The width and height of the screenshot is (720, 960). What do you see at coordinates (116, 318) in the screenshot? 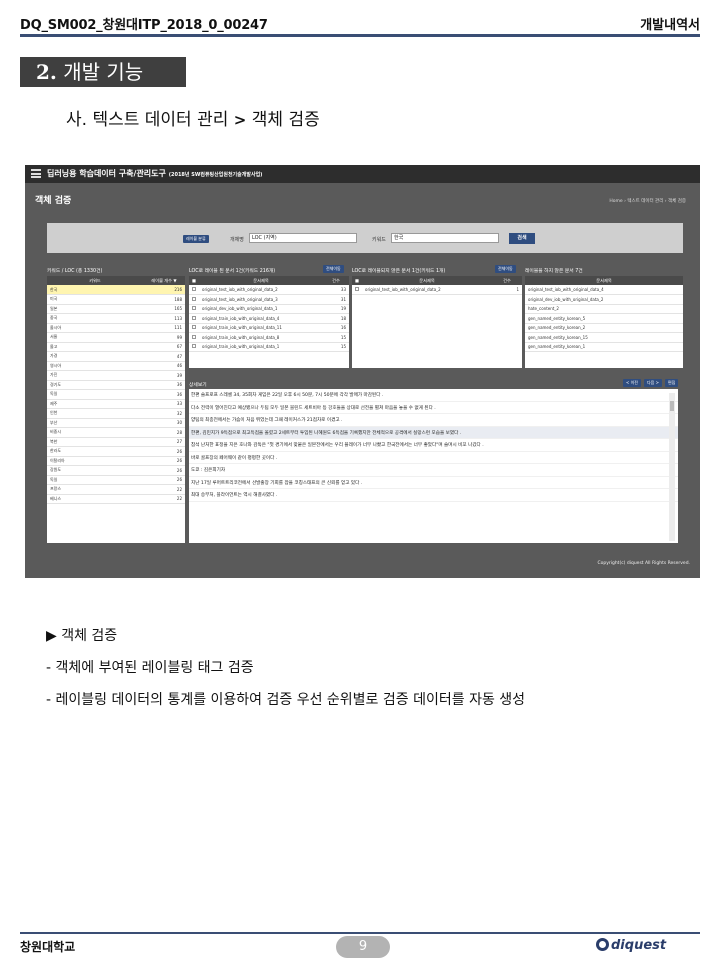
I see `table-row: 중국 113` at bounding box center [116, 318].